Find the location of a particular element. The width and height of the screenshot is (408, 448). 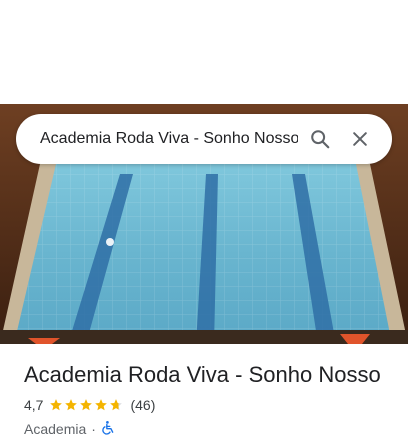

star-rating is located at coordinates (86, 405).